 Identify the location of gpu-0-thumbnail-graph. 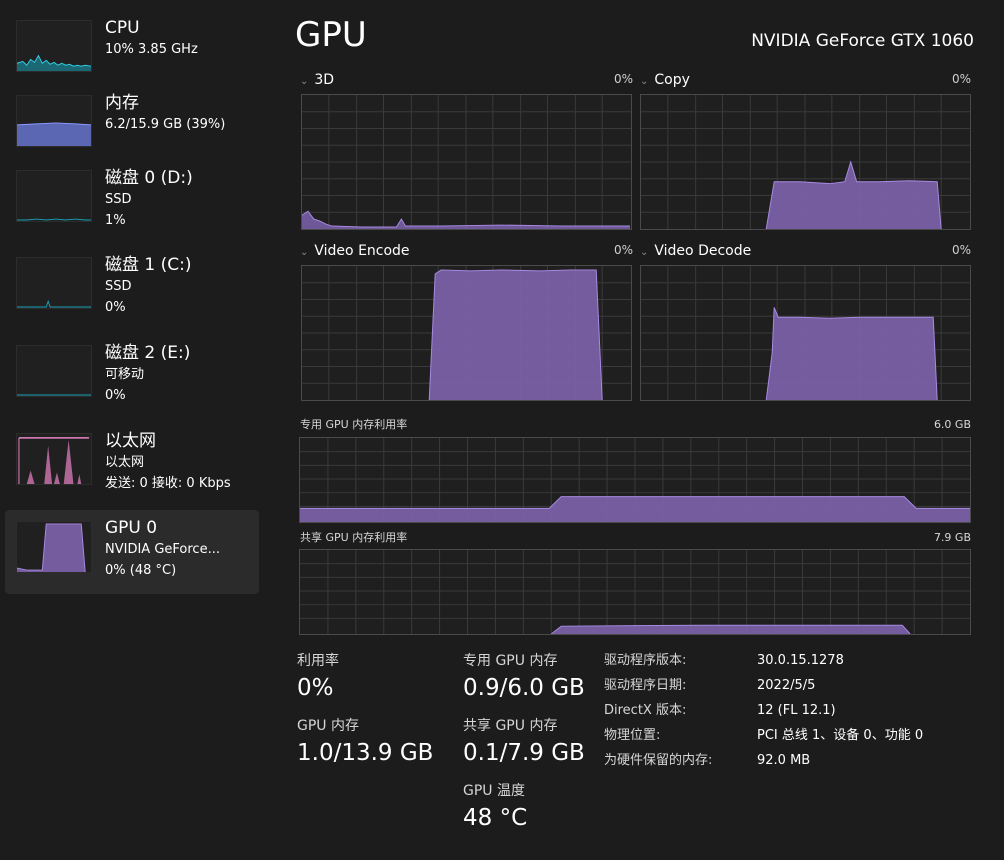
(54, 547).